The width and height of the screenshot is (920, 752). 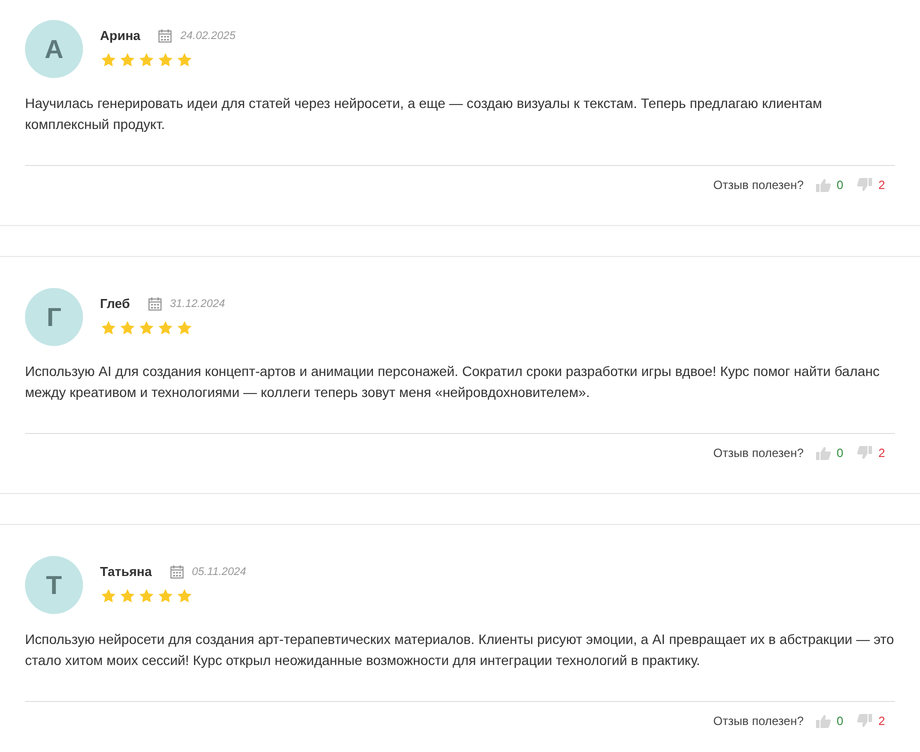 I want to click on review-date: 24.02.2025, so click(x=208, y=36).